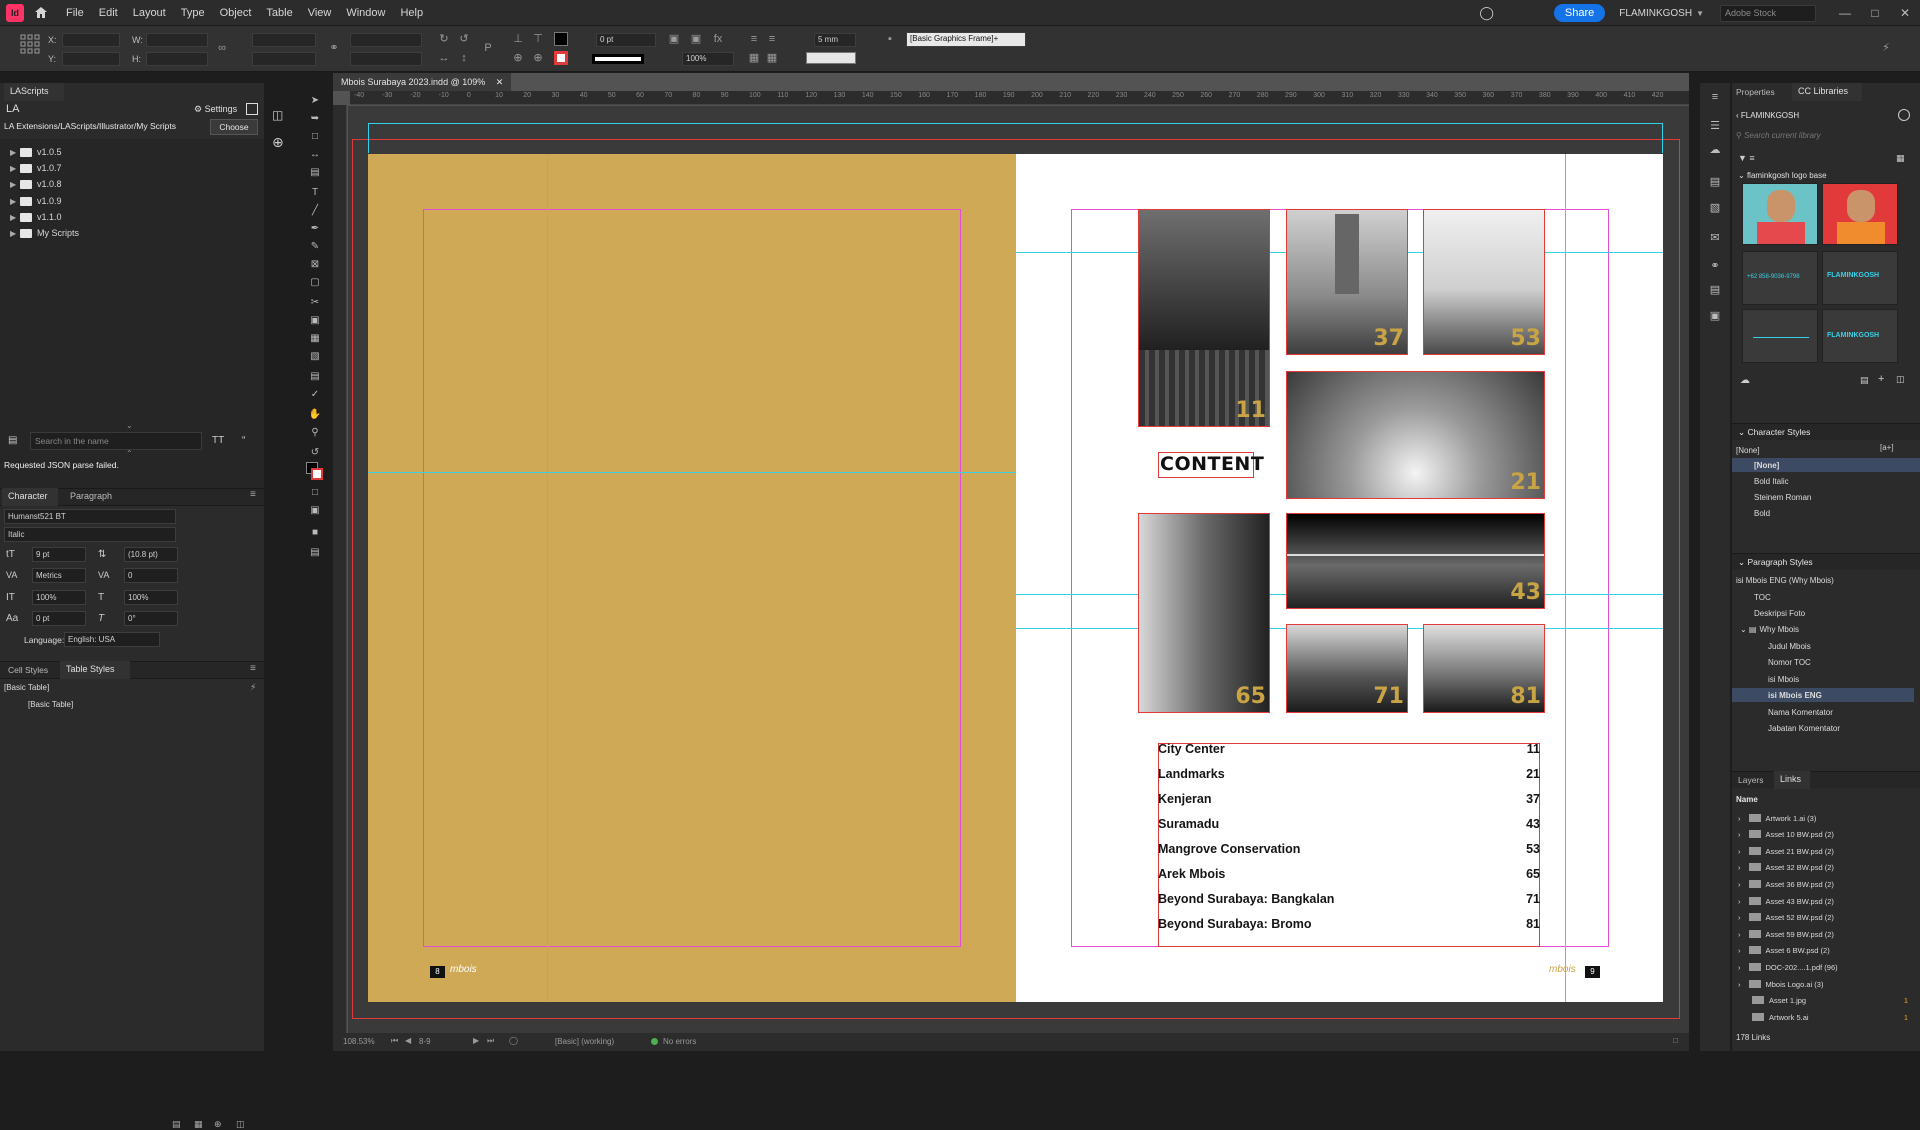  What do you see at coordinates (890, 39) in the screenshot?
I see `object-style-icon: ▪` at bounding box center [890, 39].